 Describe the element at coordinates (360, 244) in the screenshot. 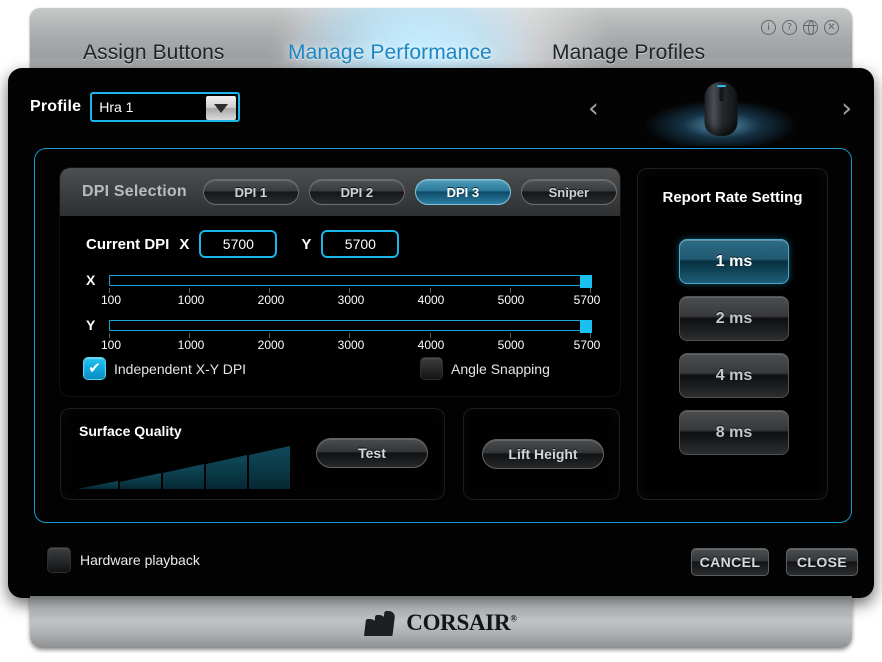

I see `dpi-y-input: 5700` at that location.